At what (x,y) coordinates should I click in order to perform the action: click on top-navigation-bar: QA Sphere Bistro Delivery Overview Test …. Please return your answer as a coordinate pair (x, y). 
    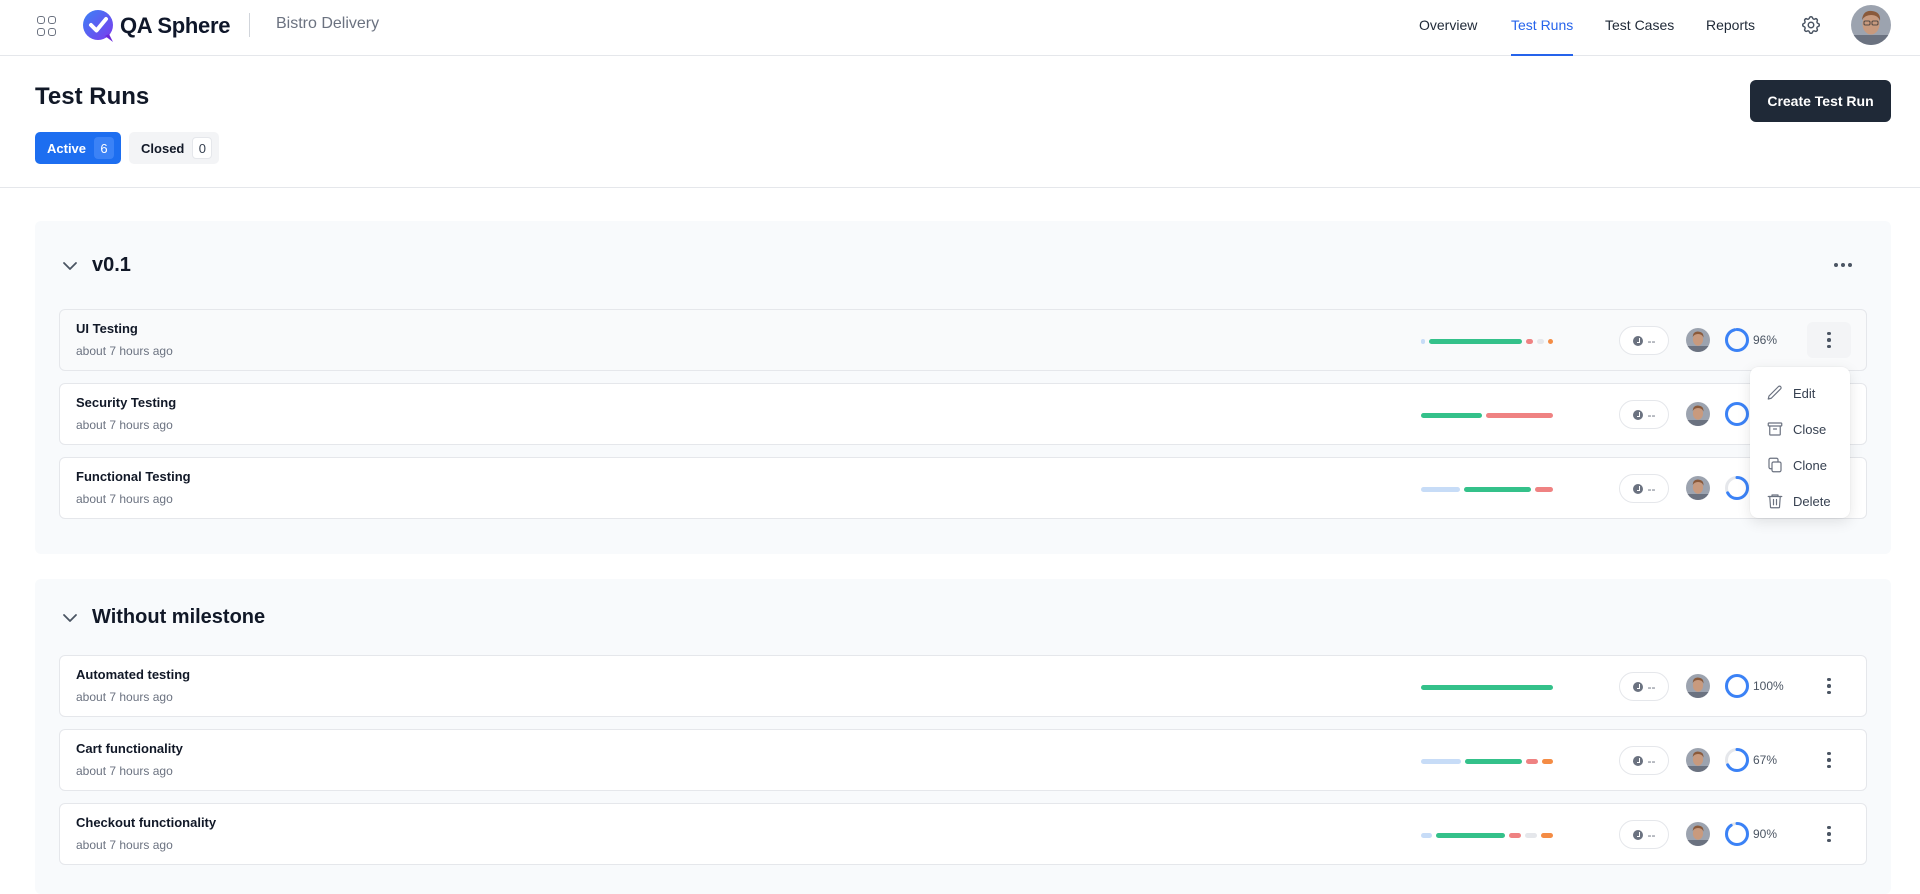
    Looking at the image, I should click on (960, 28).